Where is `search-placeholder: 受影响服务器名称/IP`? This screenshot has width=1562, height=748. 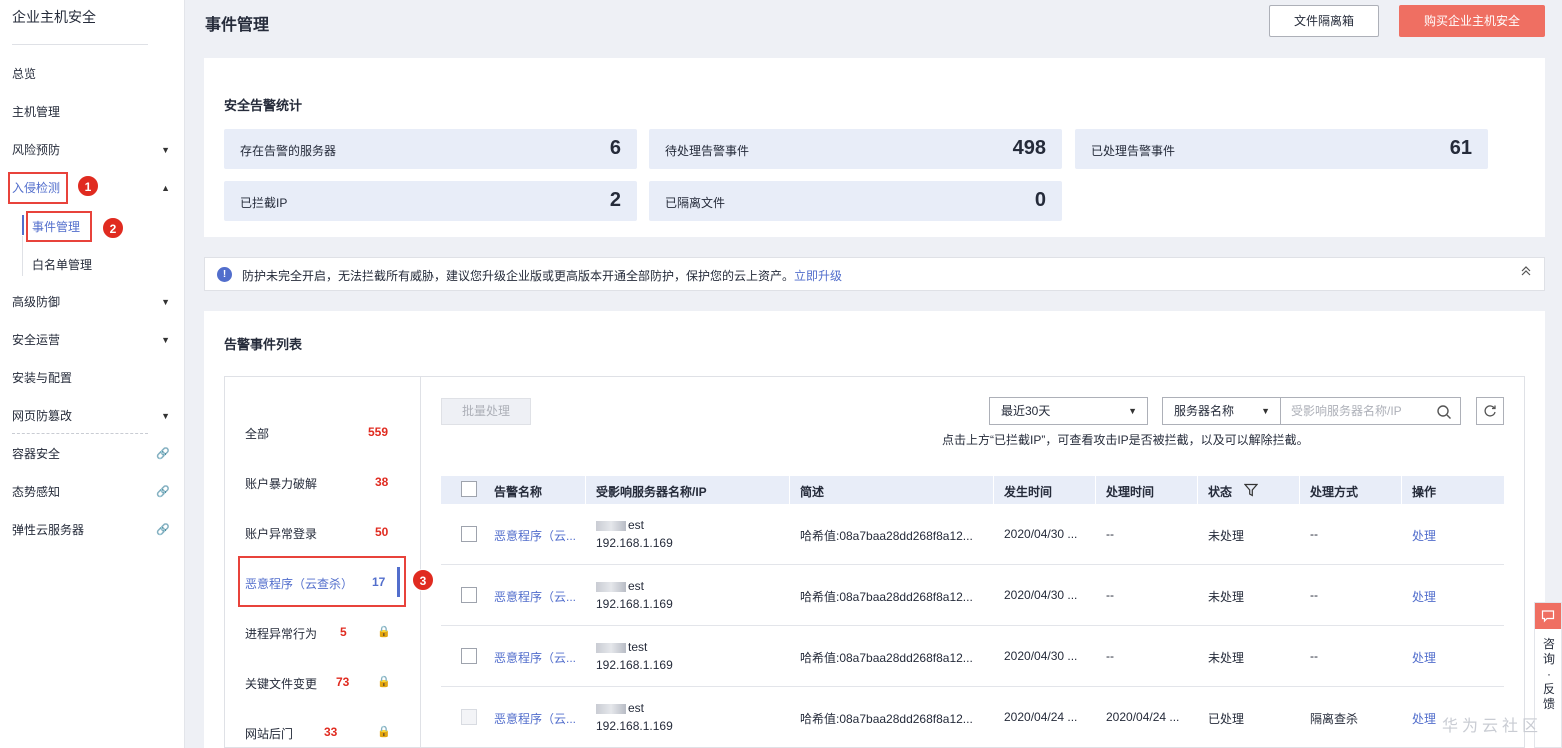
search-placeholder: 受影响服务器名称/IP is located at coordinates (1346, 411).